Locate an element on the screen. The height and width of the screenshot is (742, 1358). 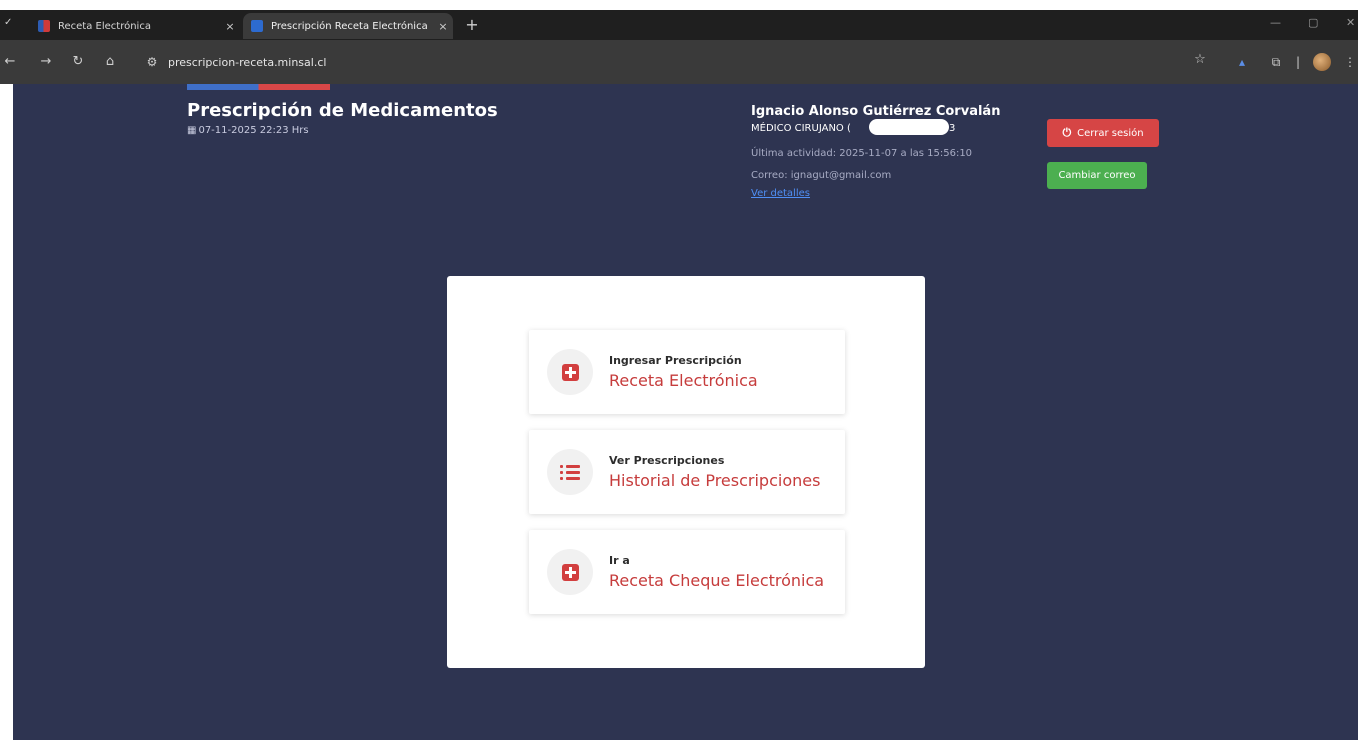
new-tab-button: + is located at coordinates (472, 25).